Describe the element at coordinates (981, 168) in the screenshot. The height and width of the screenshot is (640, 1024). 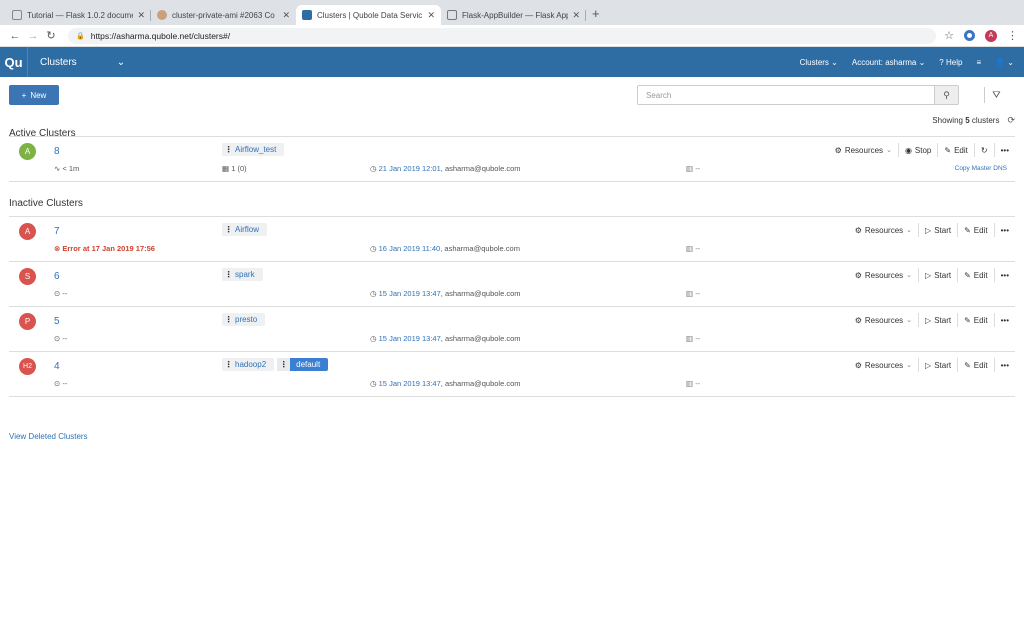
I see `copy-master-dns-link: Copy Master DNS` at that location.